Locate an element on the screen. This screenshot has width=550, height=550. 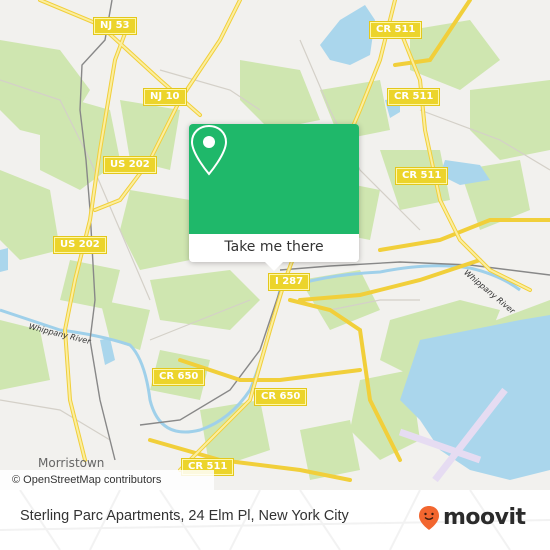
location-popup: Take me there is located at coordinates (274, 197).